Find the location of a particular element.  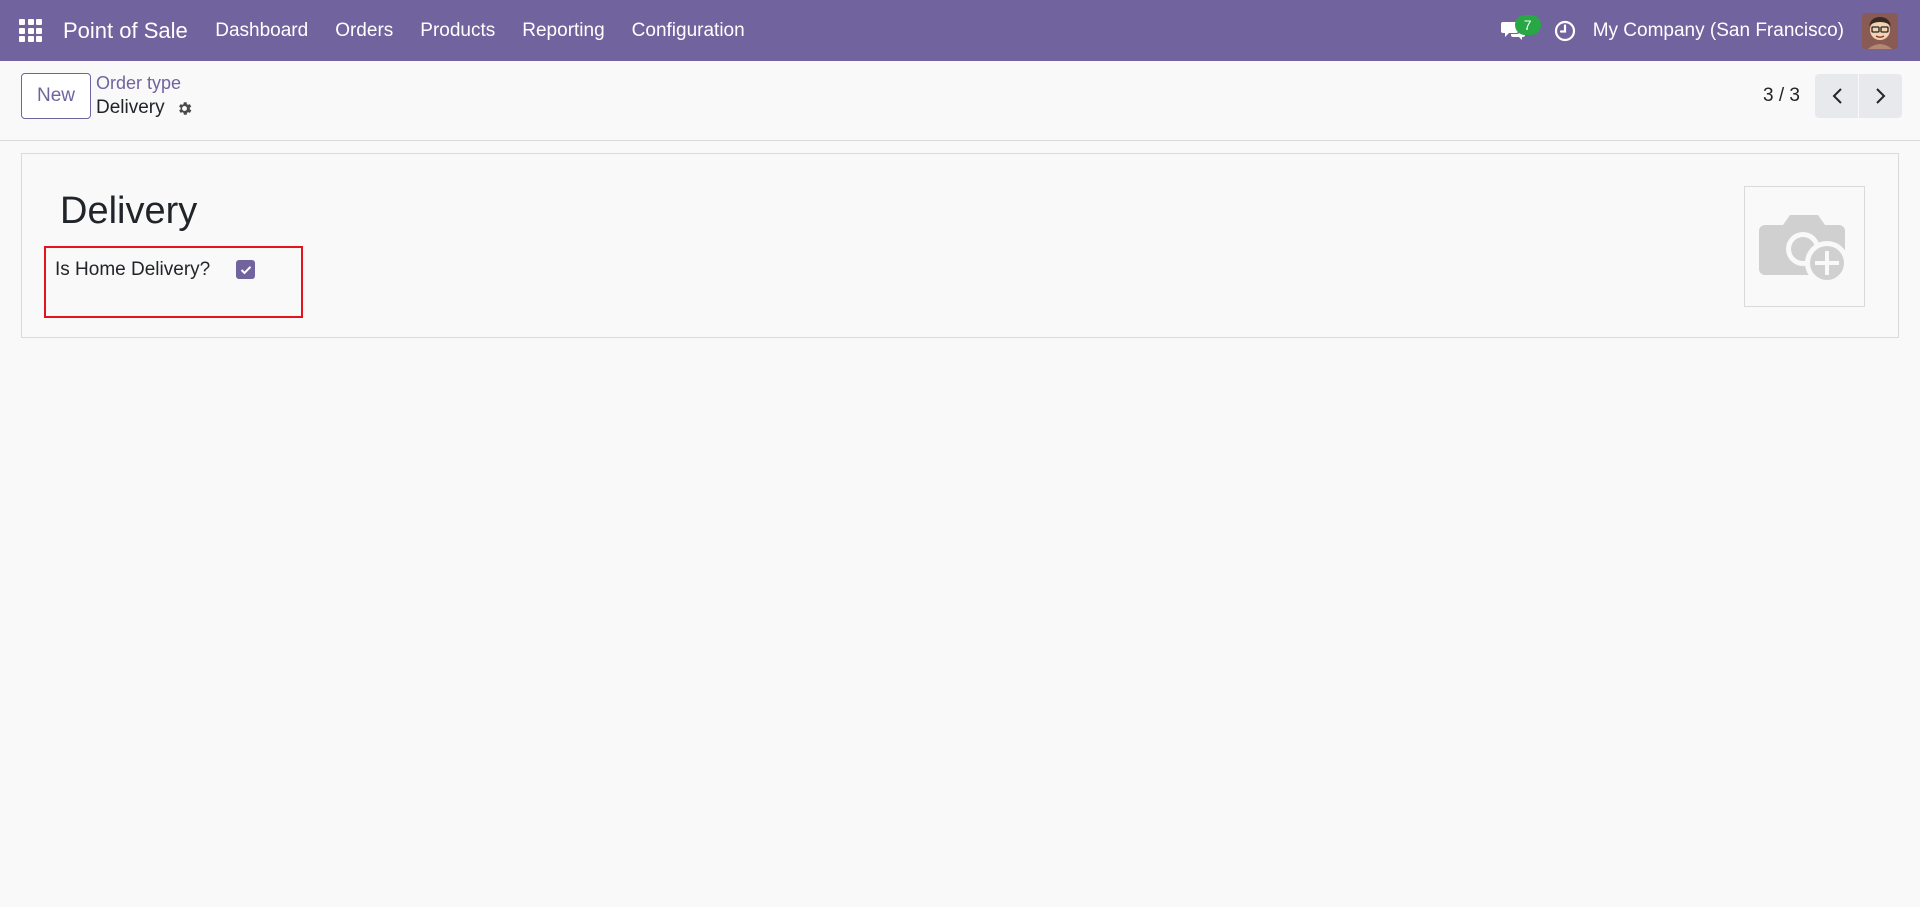

breadcrumb-current-label: Delivery is located at coordinates (130, 107).